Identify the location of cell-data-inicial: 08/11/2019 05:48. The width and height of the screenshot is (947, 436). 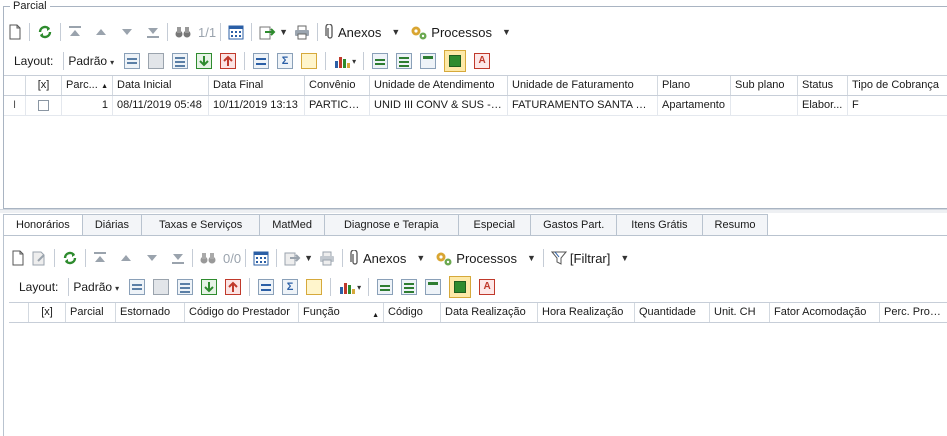
(161, 105).